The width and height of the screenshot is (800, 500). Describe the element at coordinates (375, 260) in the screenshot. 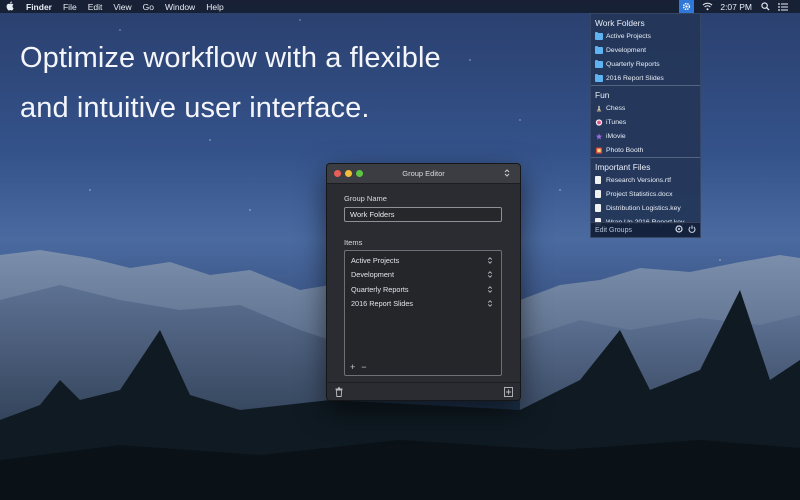

I see `list-item-label: Active Projects` at that location.